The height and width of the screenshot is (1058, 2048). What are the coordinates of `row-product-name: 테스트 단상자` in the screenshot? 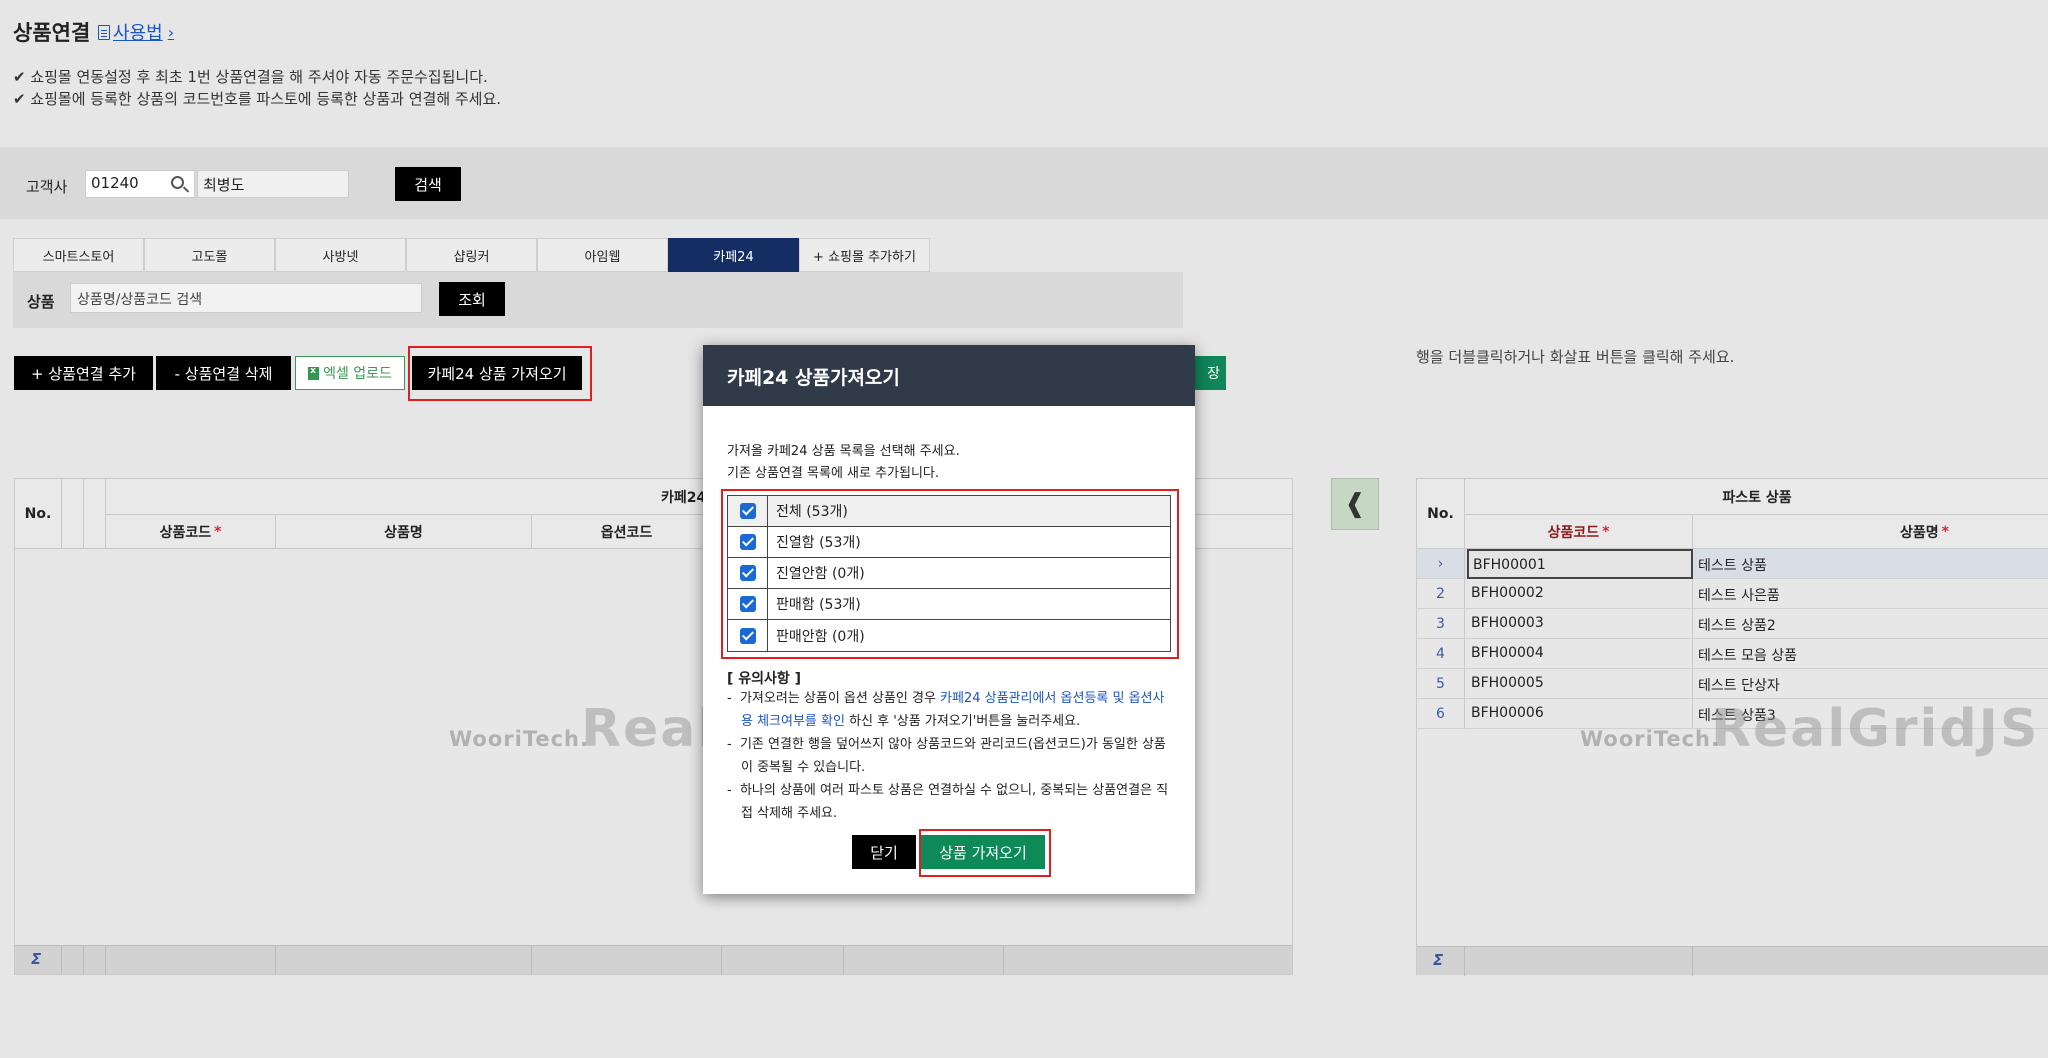 It's located at (1871, 684).